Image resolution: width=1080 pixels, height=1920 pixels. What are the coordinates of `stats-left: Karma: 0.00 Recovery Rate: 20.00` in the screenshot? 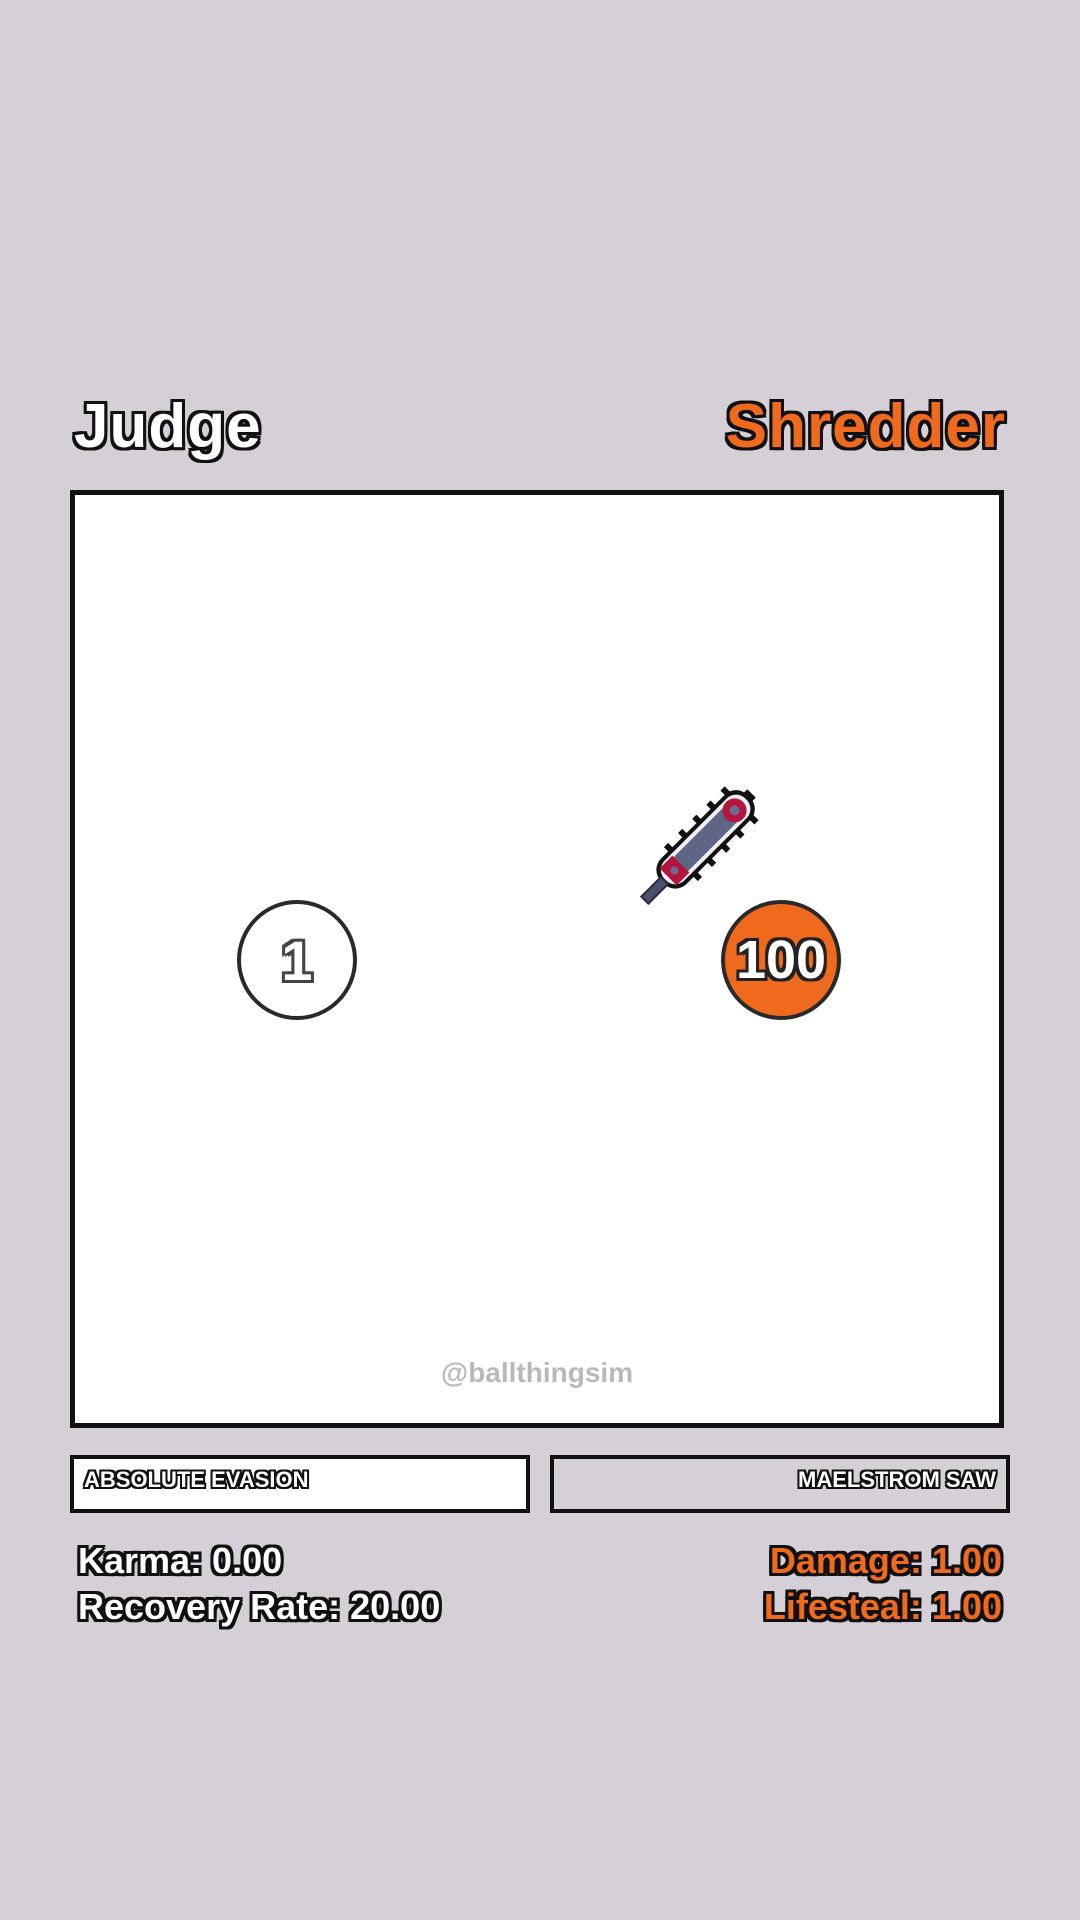 It's located at (259, 1584).